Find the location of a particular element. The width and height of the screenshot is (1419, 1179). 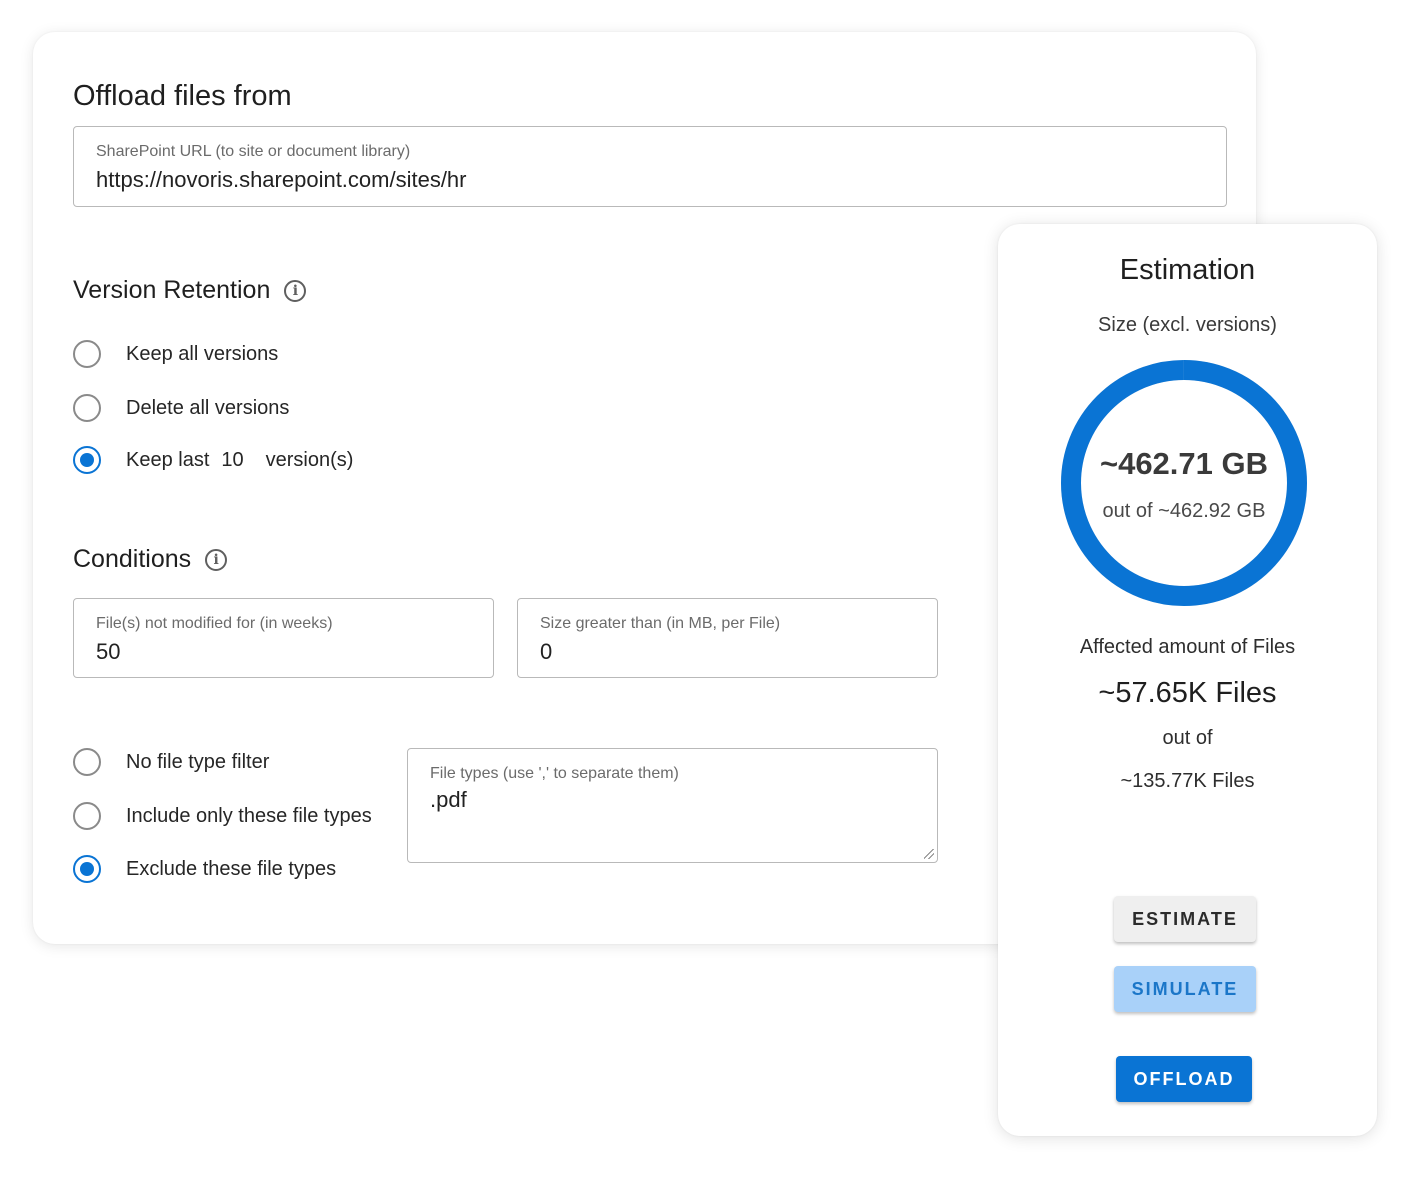

conditions-title: Conditions is located at coordinates (132, 559).